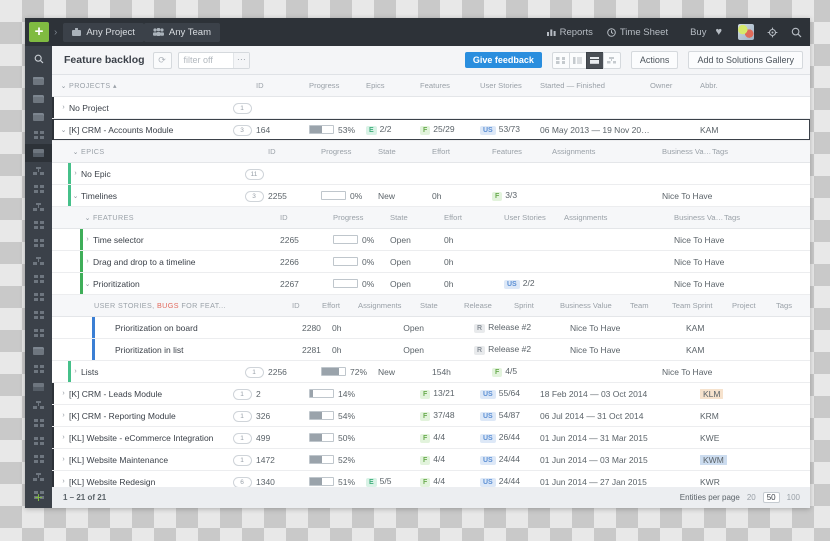 The image size is (830, 541). Describe the element at coordinates (140, 438) in the screenshot. I see `row-name-cell: › [KL] Website - eCommerce Integration` at that location.